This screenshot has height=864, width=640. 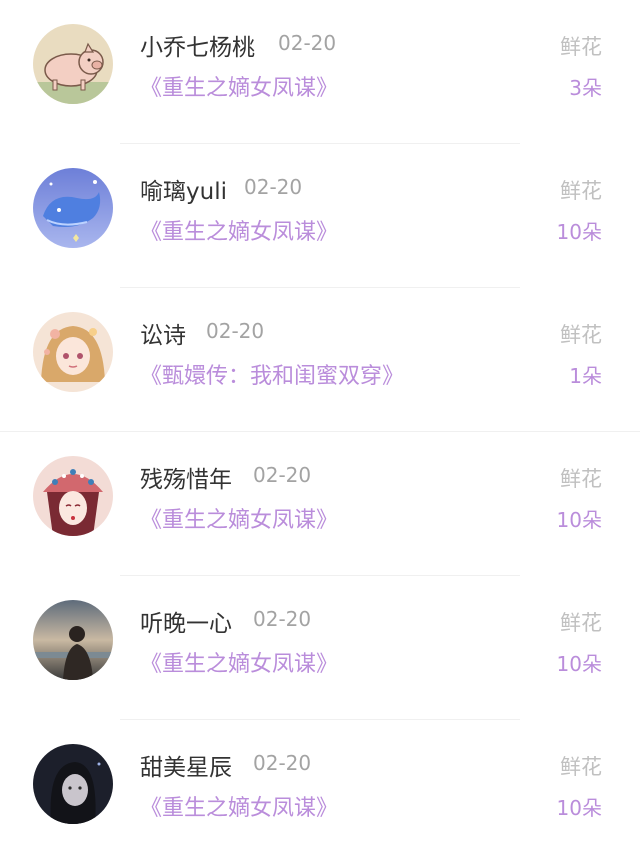 I want to click on sunset-person-avatar-icon, so click(x=73, y=640).